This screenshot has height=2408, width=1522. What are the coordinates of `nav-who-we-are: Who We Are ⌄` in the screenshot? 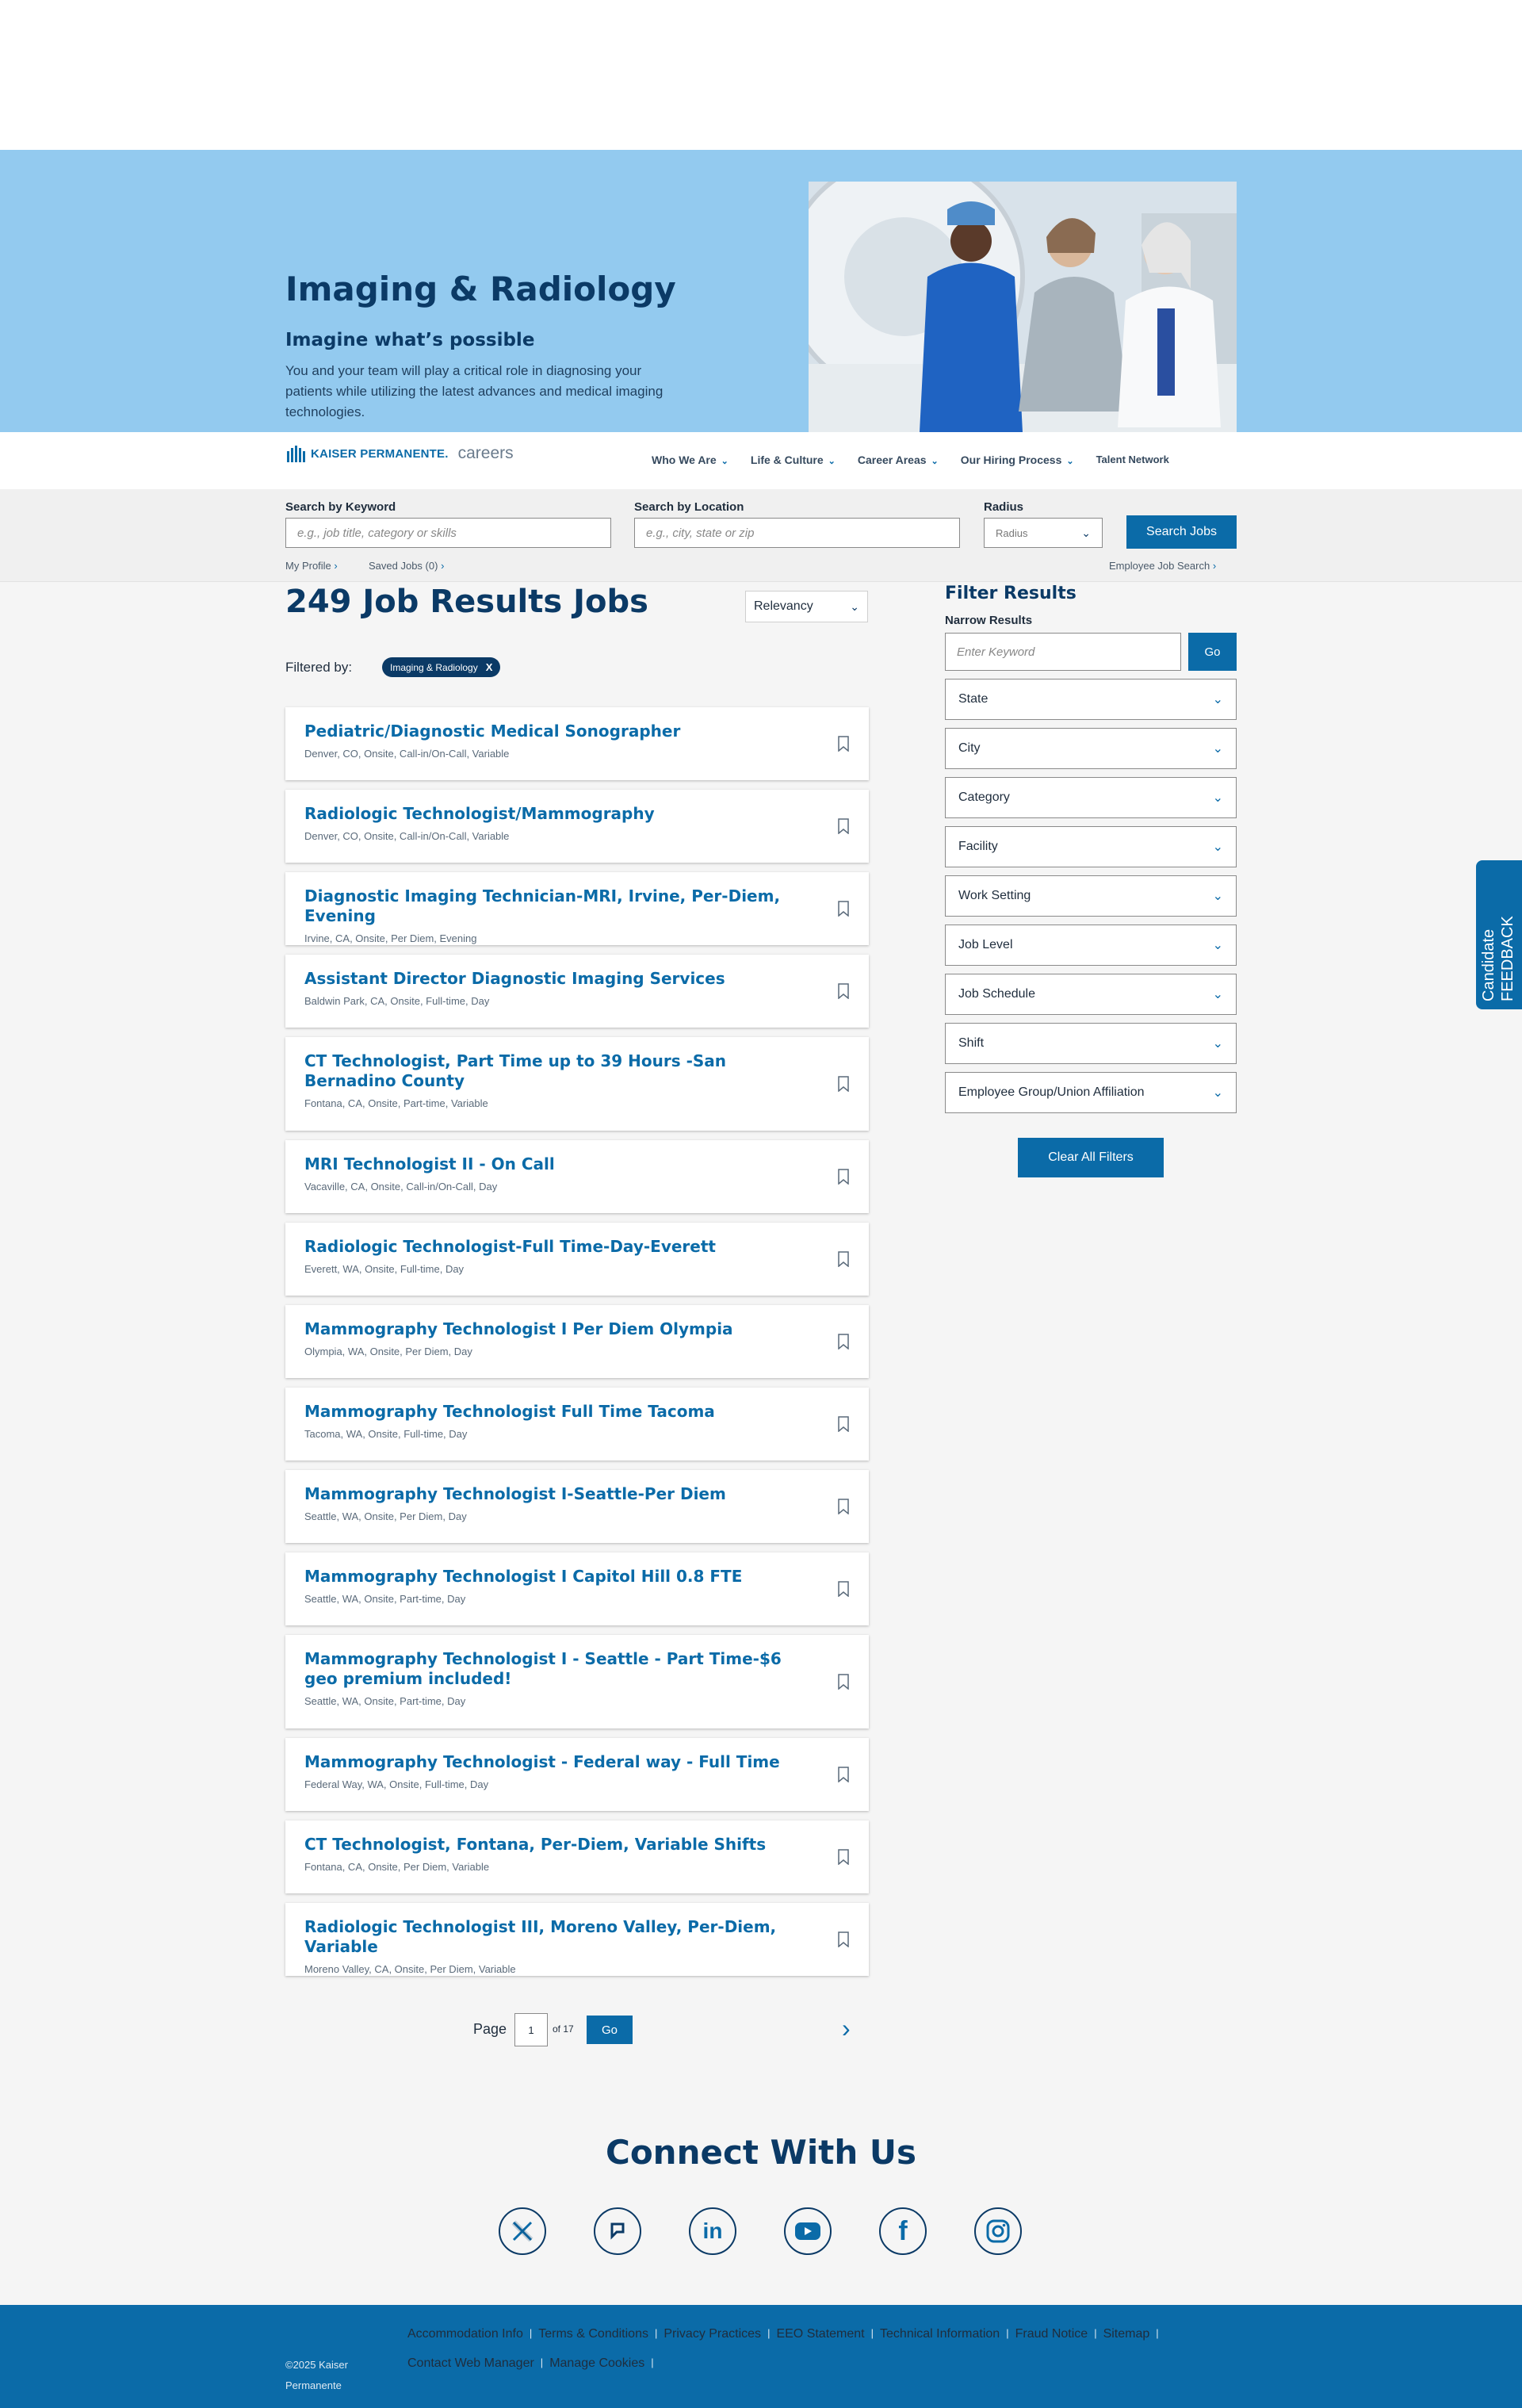 It's located at (690, 460).